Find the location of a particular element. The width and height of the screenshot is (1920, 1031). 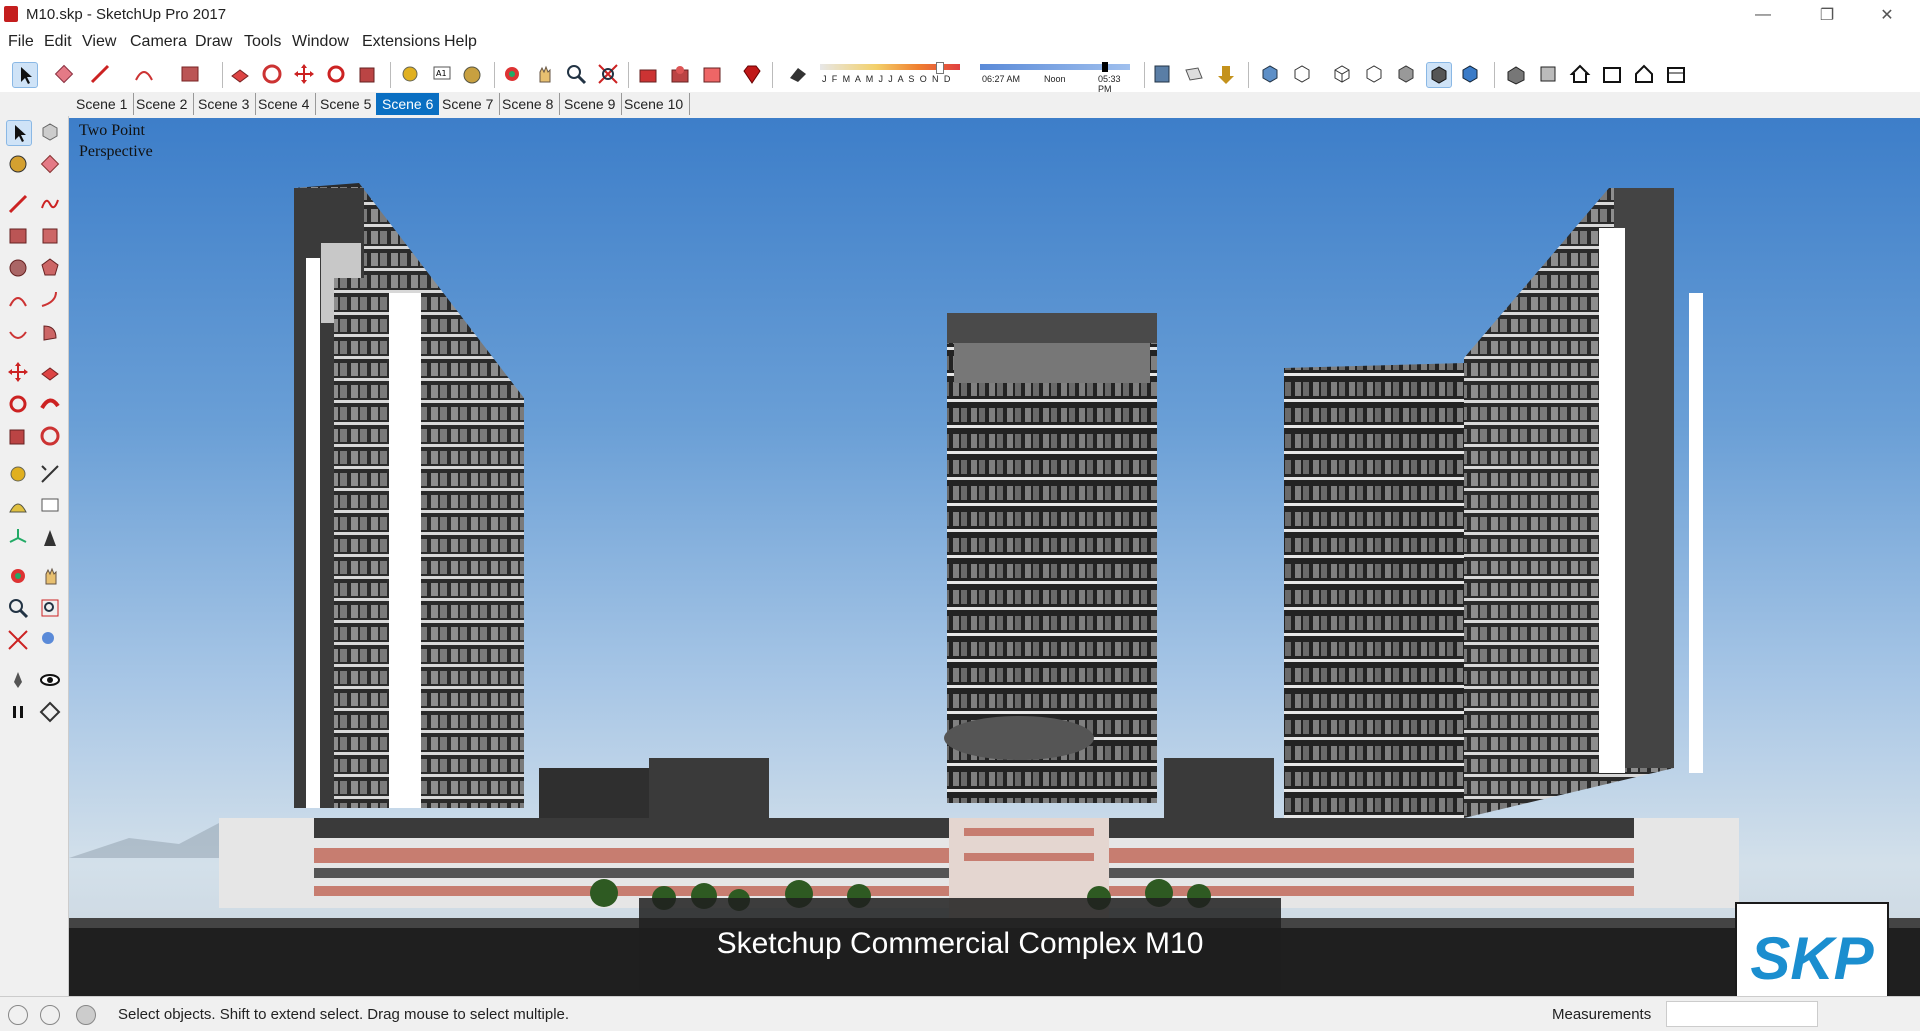

tab-scene-4: Scene 4 is located at coordinates (284, 104).